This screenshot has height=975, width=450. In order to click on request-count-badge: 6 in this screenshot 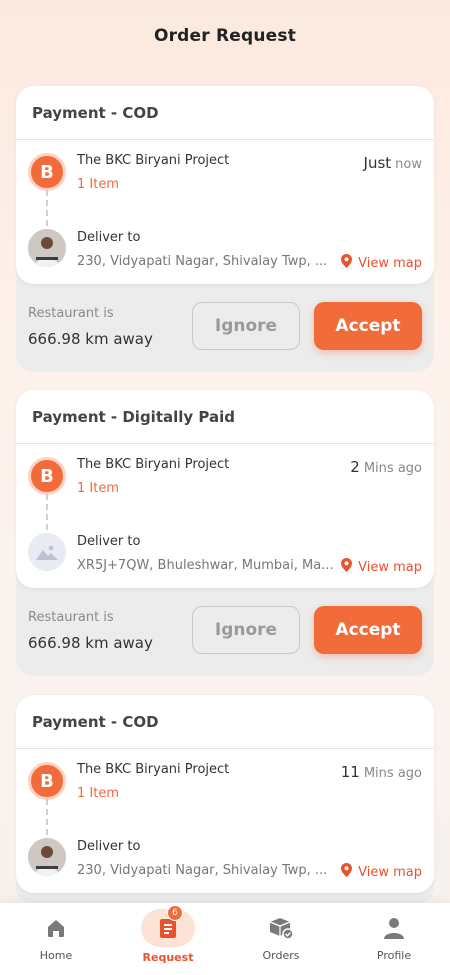, I will do `click(175, 913)`.